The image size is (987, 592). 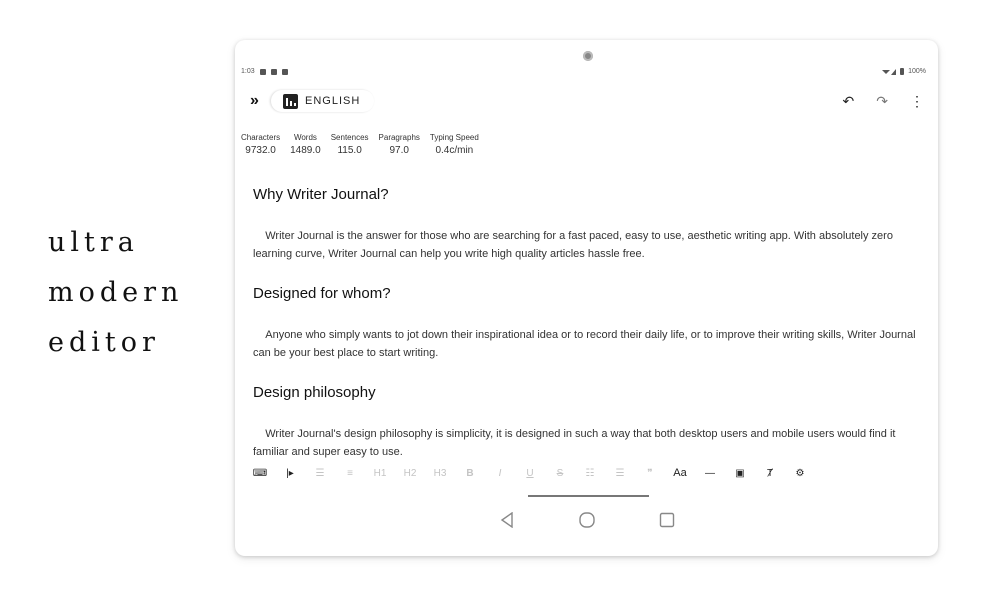 What do you see at coordinates (620, 473) in the screenshot?
I see `numbered-list-icon: ☰` at bounding box center [620, 473].